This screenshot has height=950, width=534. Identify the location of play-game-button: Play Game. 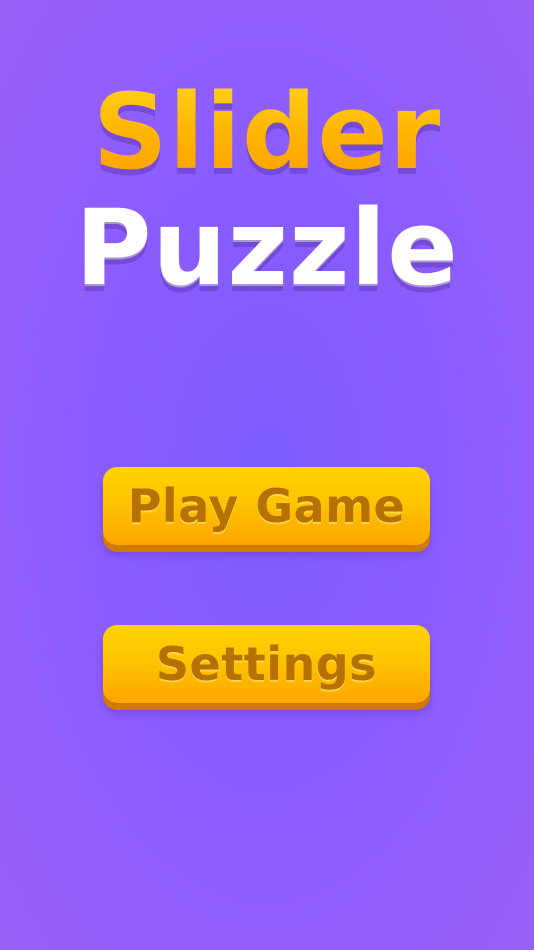
(266, 506).